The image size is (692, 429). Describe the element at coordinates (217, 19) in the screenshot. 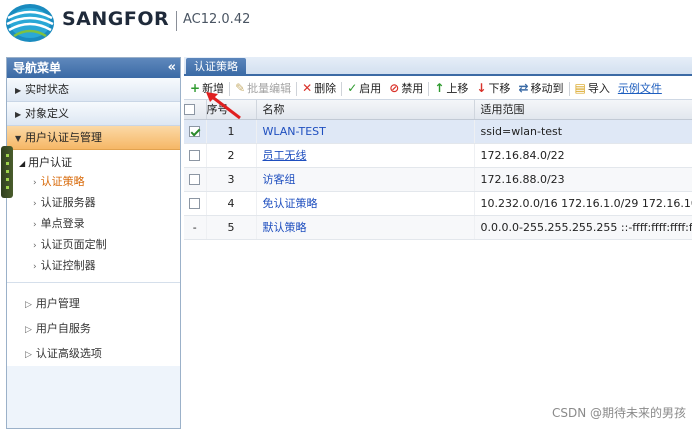

I see `version-label: AC12.0.42` at that location.